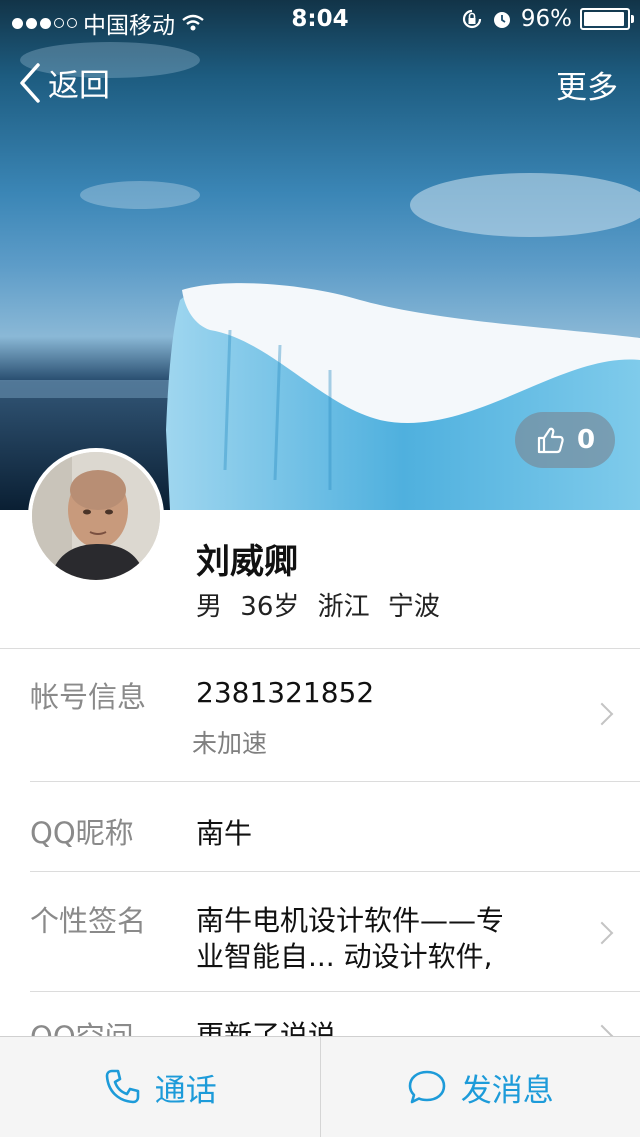 Image resolution: width=640 pixels, height=1137 pixels. What do you see at coordinates (224, 832) in the screenshot?
I see `nickname-value: 南牛` at bounding box center [224, 832].